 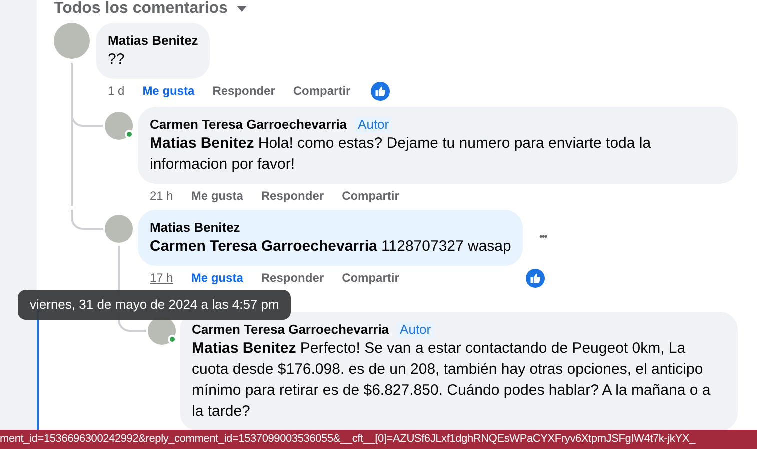 What do you see at coordinates (331, 247) in the screenshot?
I see `comment-text: Carmen Teresa Garroechevarria 1128707327 wasap` at bounding box center [331, 247].